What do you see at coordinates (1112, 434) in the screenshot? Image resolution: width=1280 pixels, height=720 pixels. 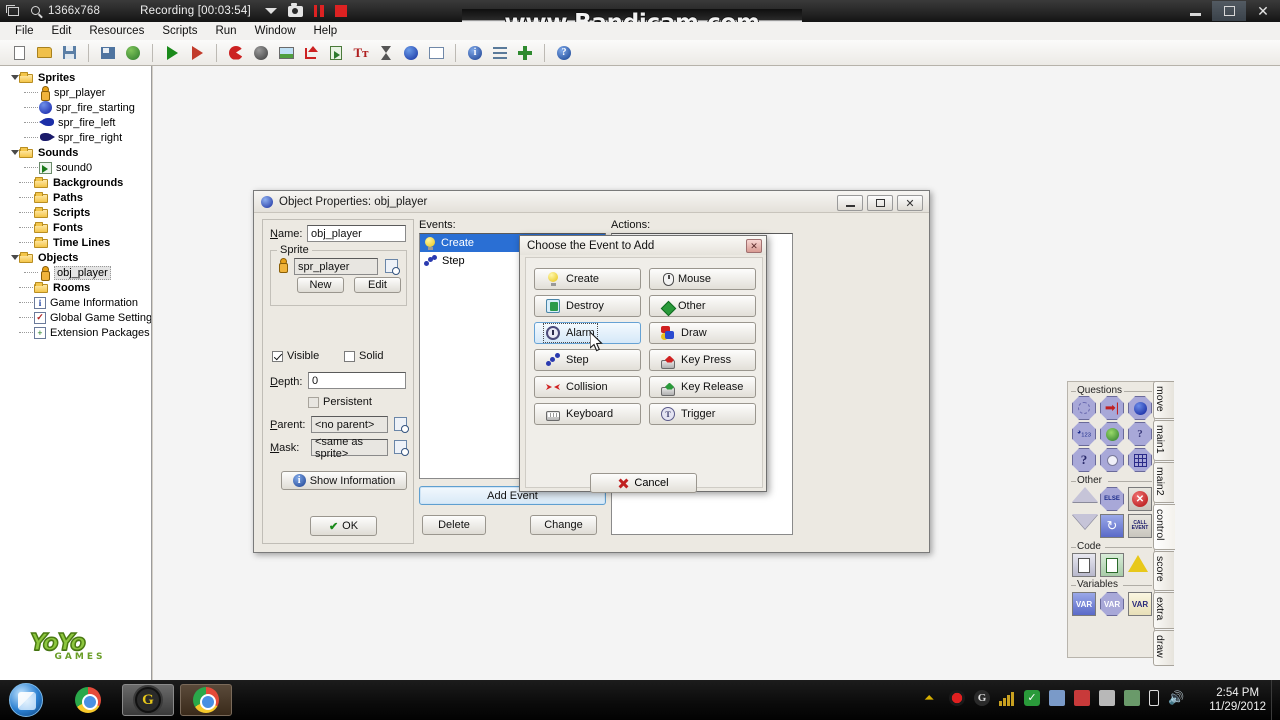 I see `check-chance-action-icon` at bounding box center [1112, 434].